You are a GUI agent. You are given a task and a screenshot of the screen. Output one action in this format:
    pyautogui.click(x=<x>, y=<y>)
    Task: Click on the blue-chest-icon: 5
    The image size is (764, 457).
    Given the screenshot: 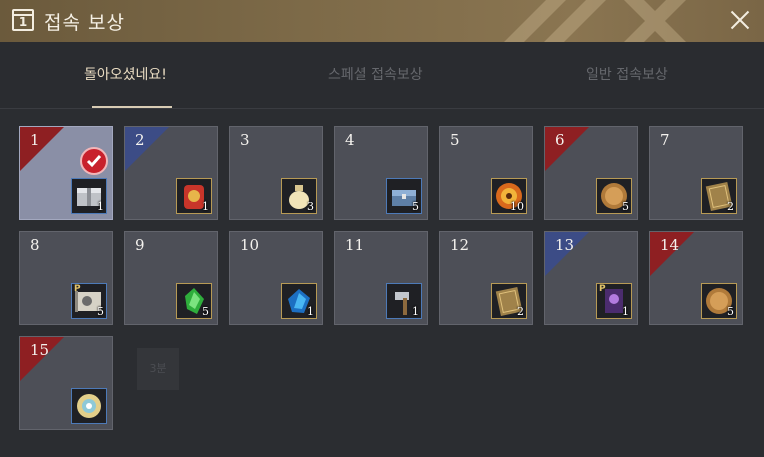 What is the action you would take?
    pyautogui.click(x=404, y=196)
    